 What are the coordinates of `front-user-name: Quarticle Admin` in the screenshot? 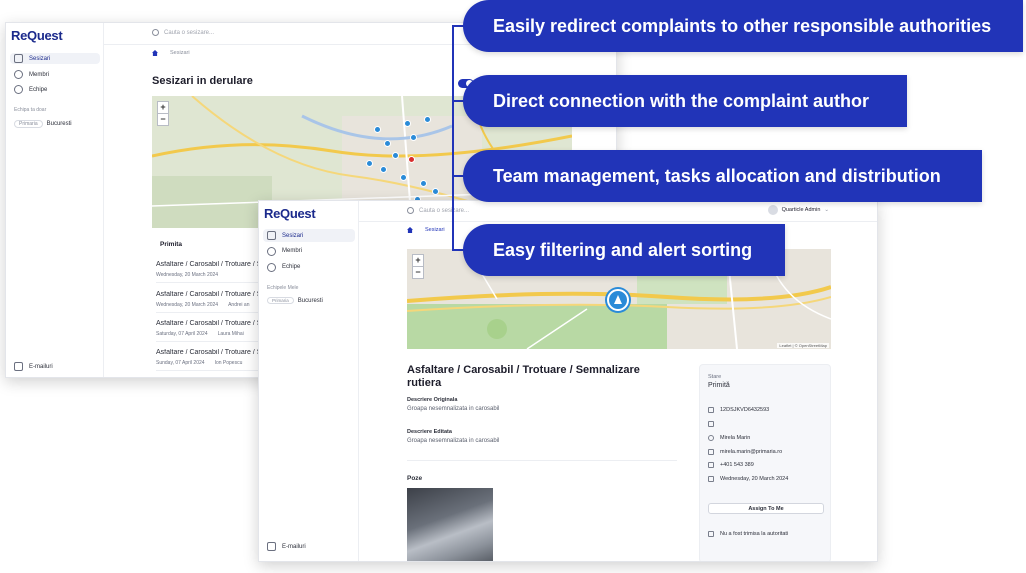 It's located at (801, 210).